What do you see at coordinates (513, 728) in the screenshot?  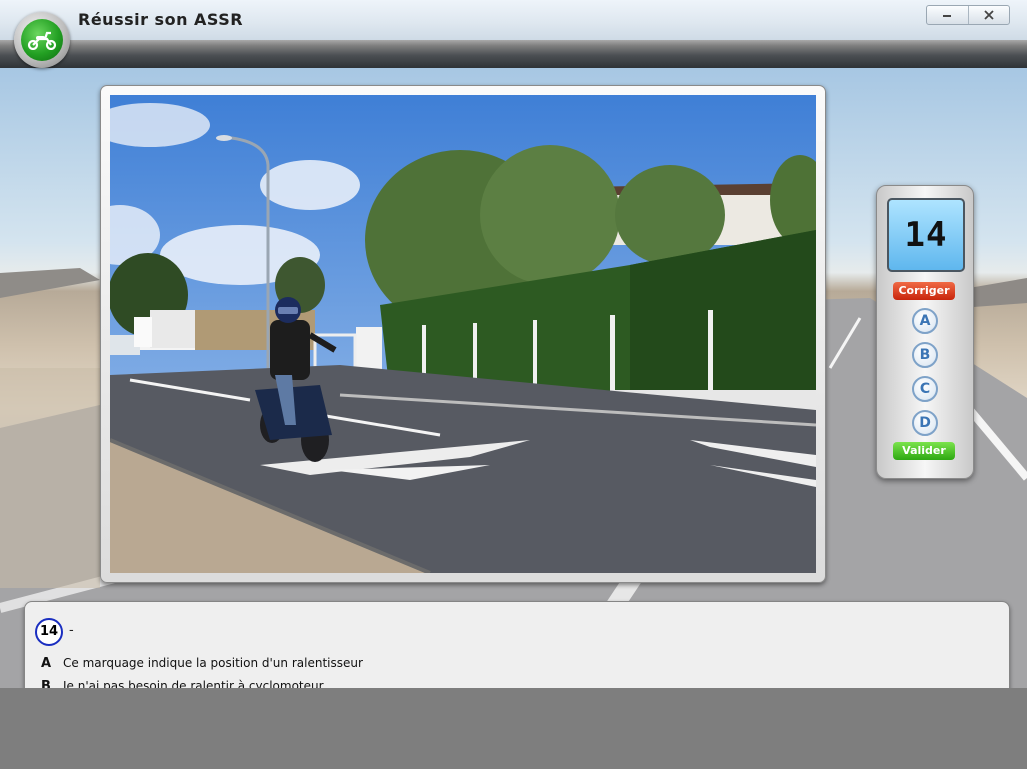 I see `empty-area` at bounding box center [513, 728].